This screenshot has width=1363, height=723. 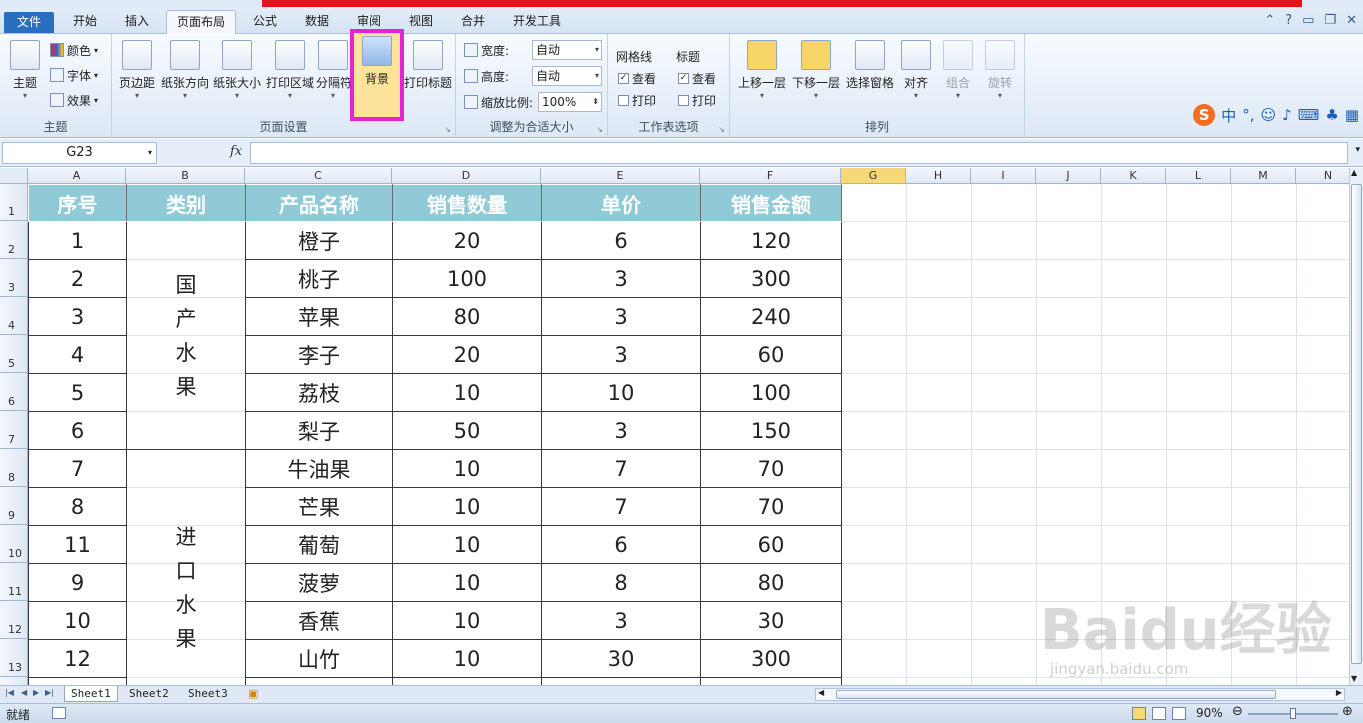 I want to click on header-cell: 序号, so click(x=77, y=203).